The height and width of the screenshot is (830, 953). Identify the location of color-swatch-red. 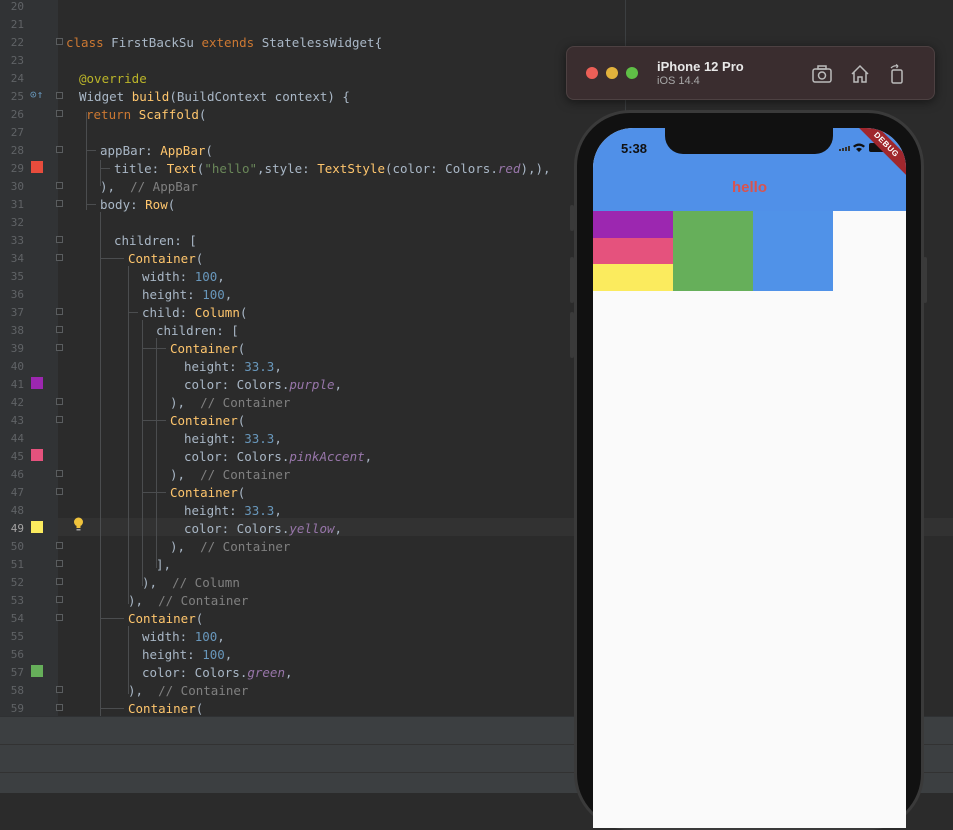
(37, 167).